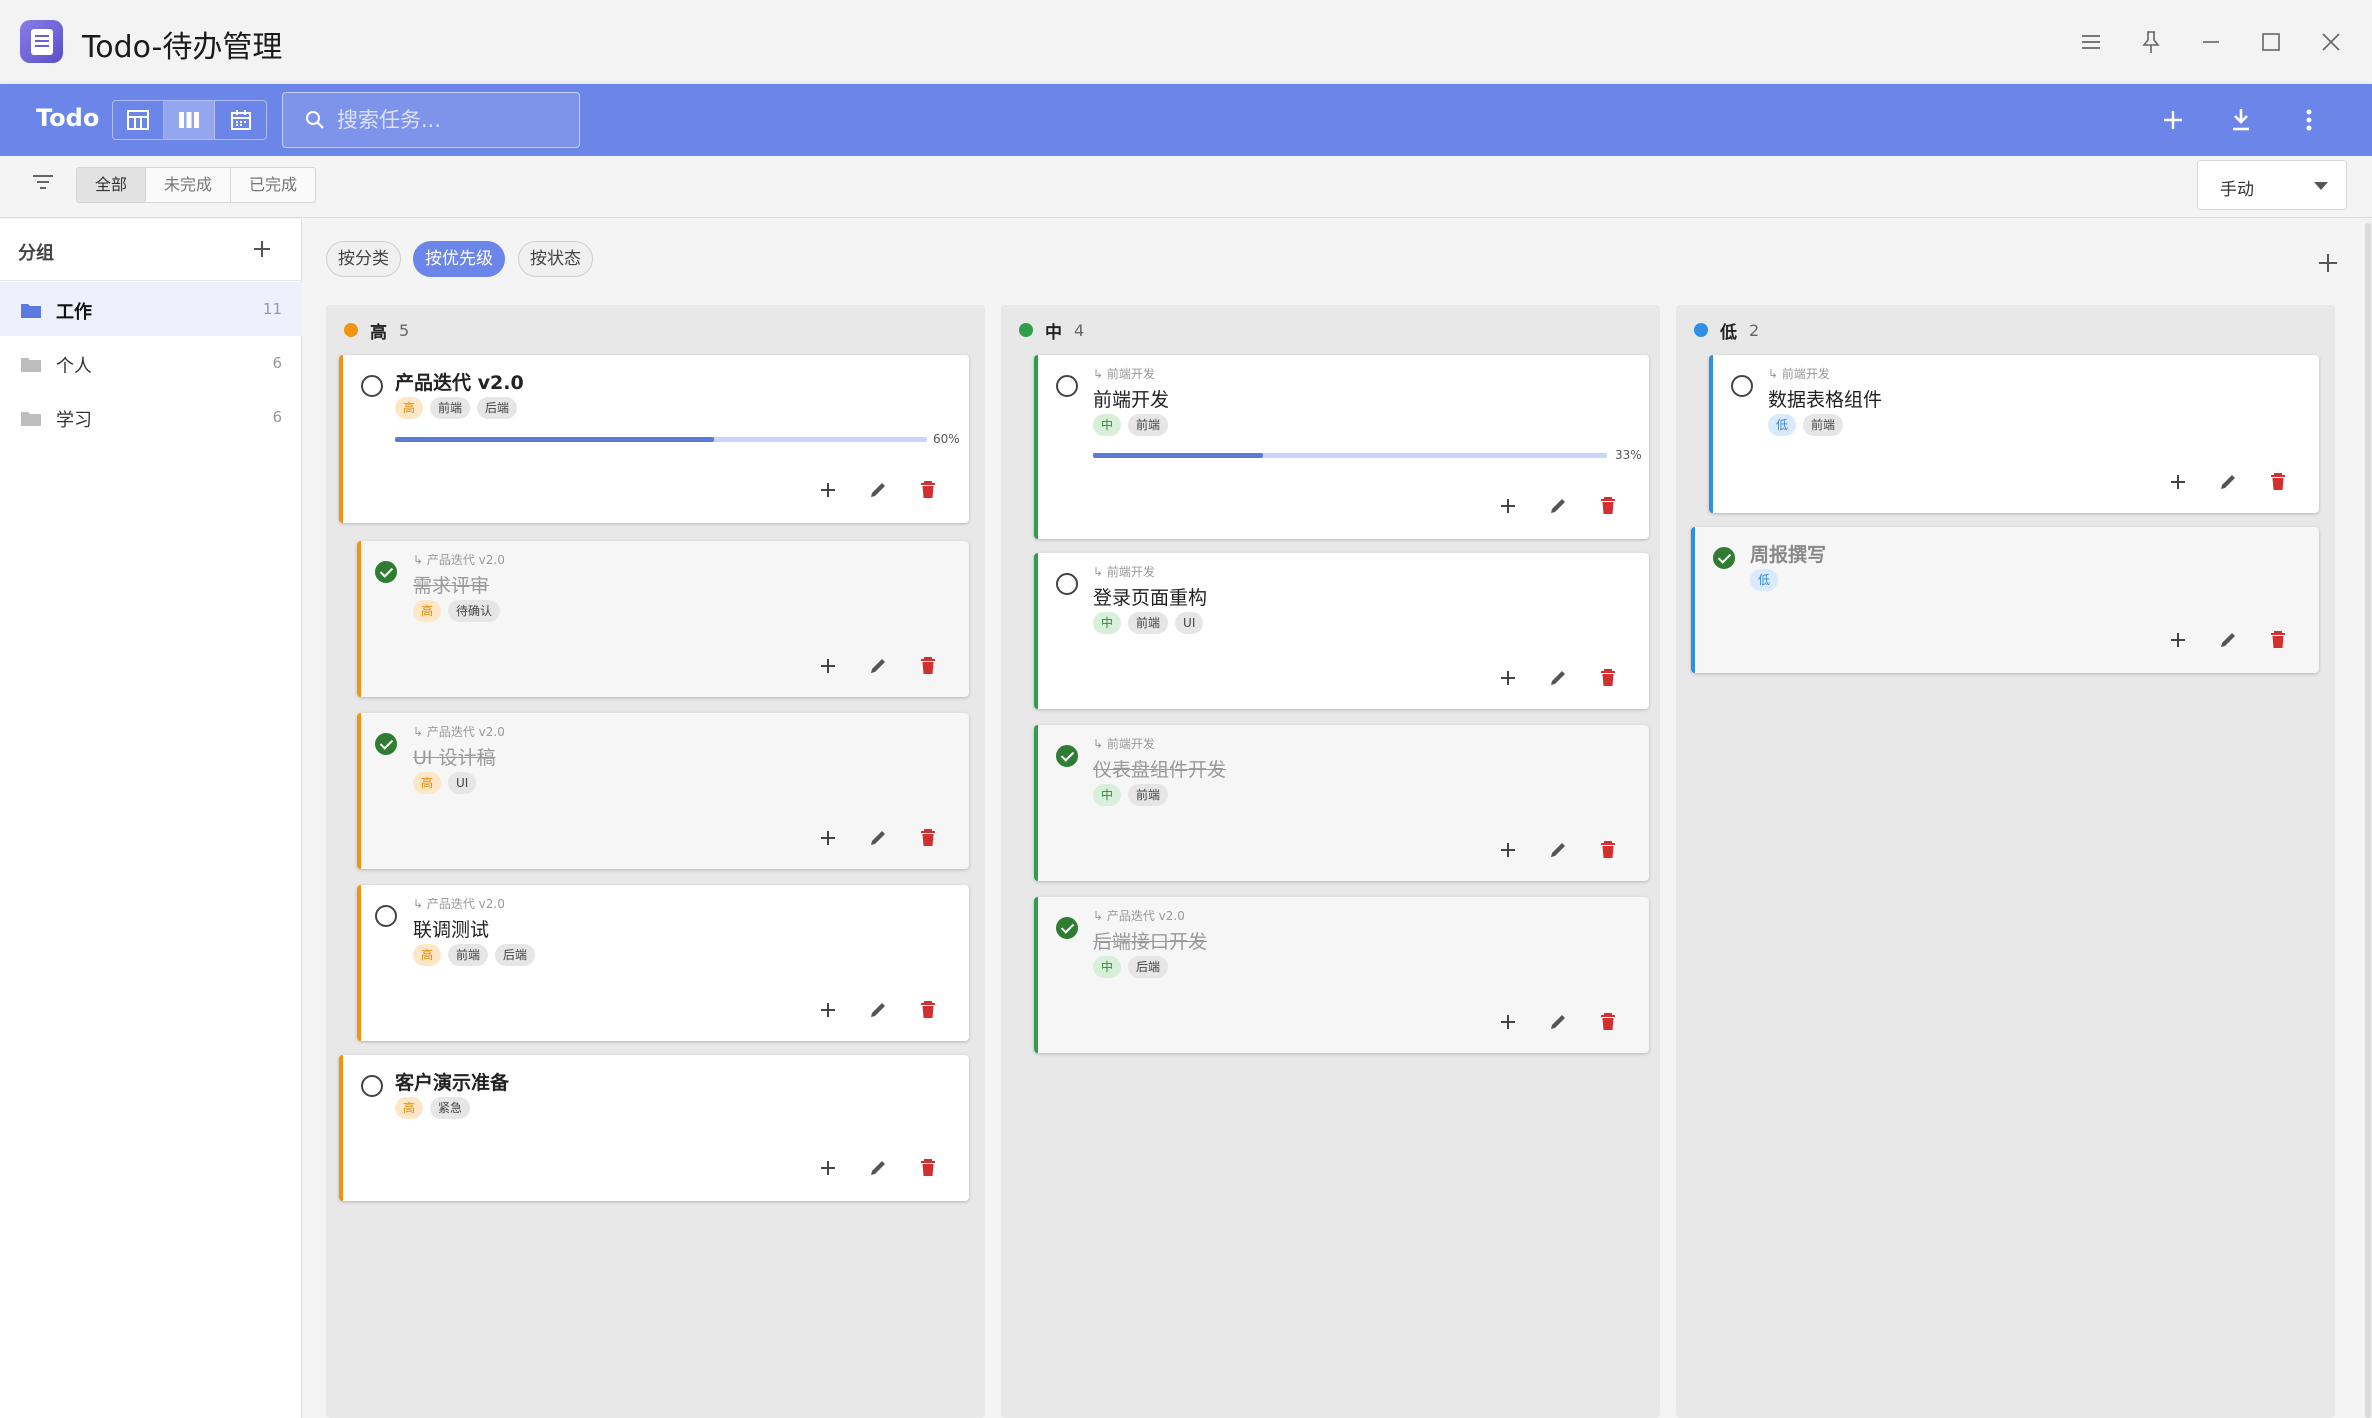 This screenshot has height=1418, width=2372. I want to click on plus-icon, so click(262, 249).